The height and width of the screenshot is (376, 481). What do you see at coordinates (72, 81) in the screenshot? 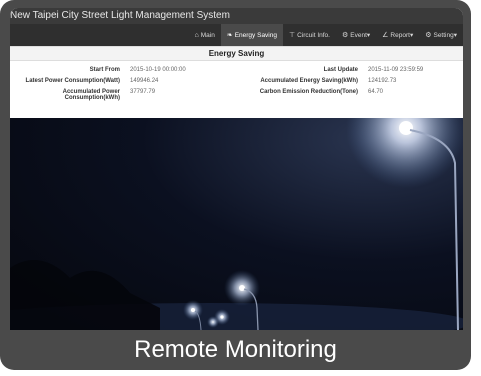
I see `latest-power-label: Latest Power Consumption(Watt)` at bounding box center [72, 81].